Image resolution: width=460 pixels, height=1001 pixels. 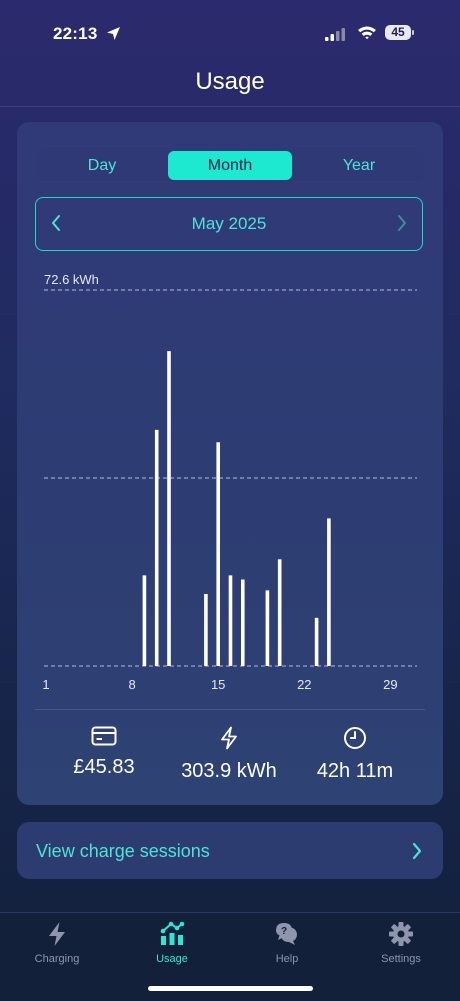 What do you see at coordinates (230, 81) in the screenshot?
I see `page-title: Usage` at bounding box center [230, 81].